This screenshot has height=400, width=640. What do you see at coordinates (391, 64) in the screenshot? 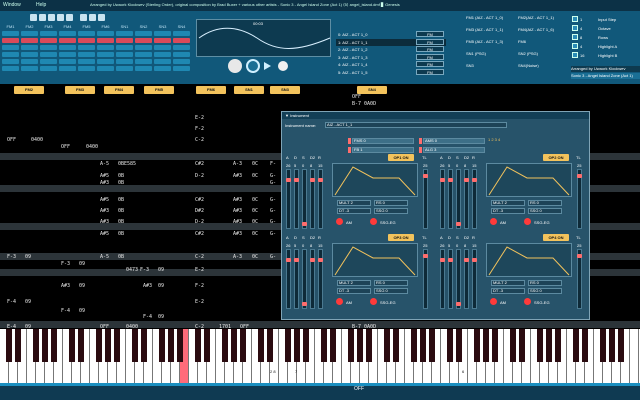
I see `instrument-item: 4: AIZ - ACT 1_4 FM` at bounding box center [391, 64].